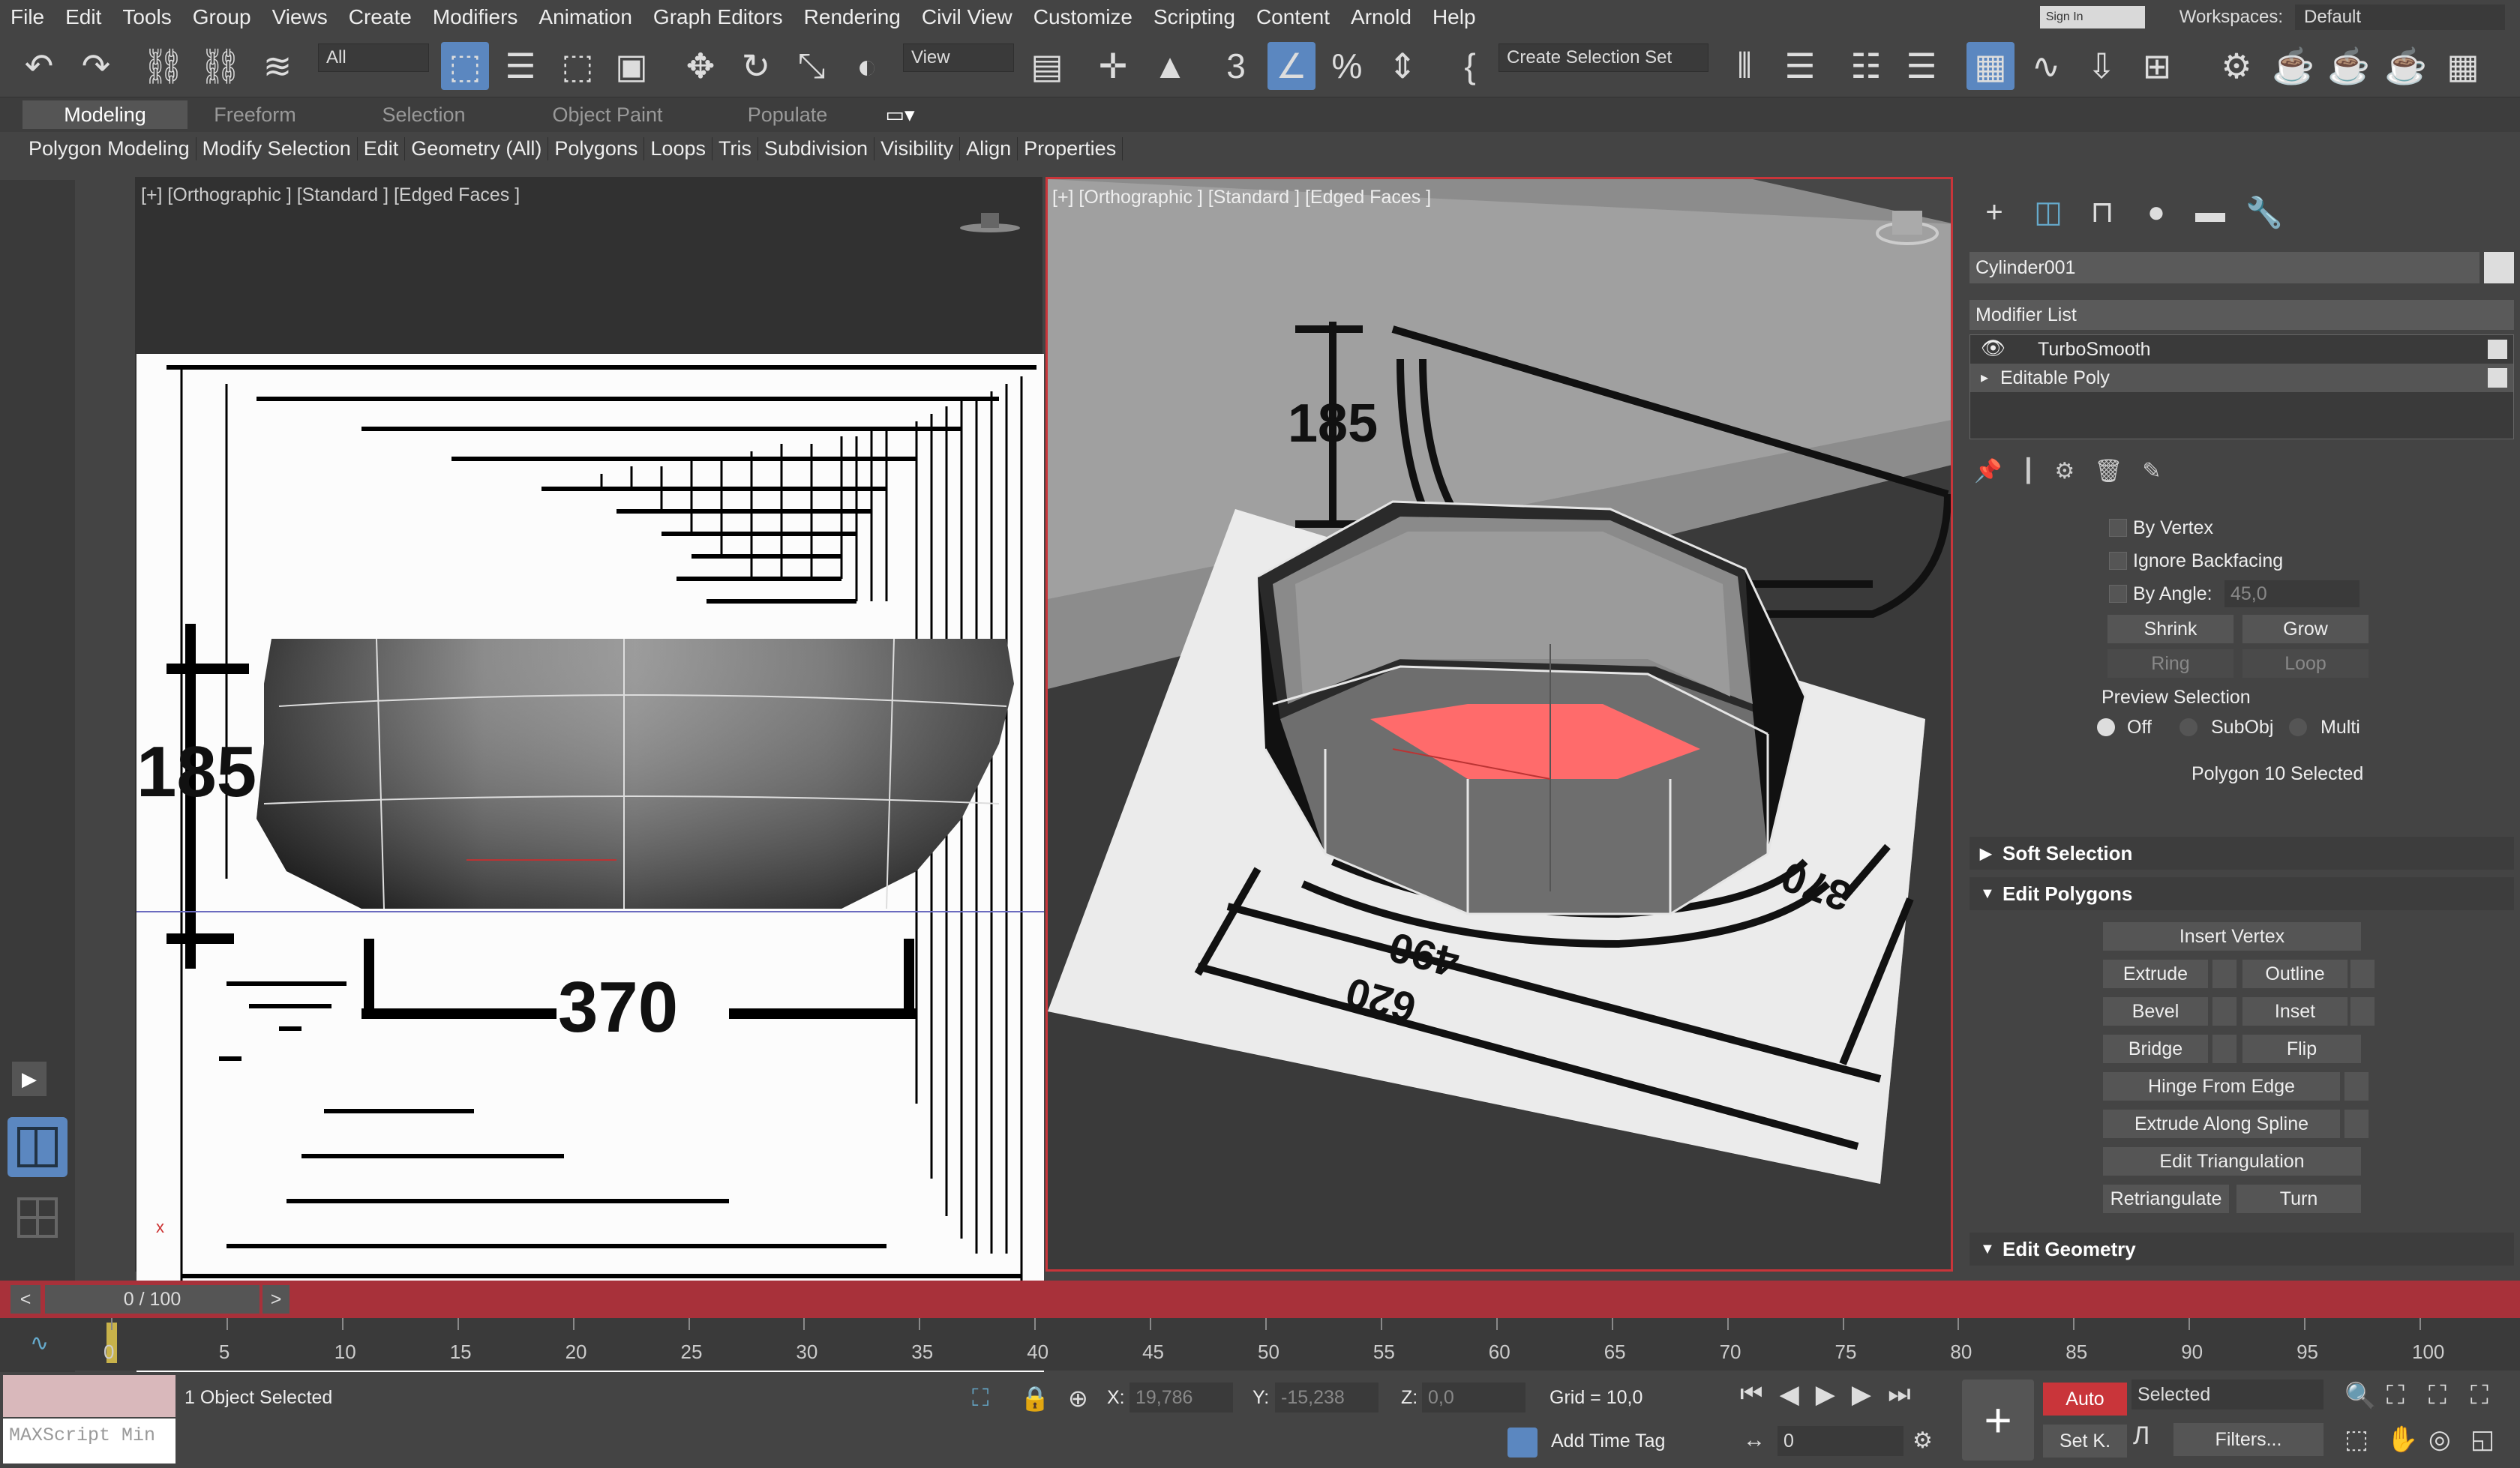 The height and width of the screenshot is (1468, 2520). I want to click on expand-arrow-icon: ▶, so click(29, 1079).